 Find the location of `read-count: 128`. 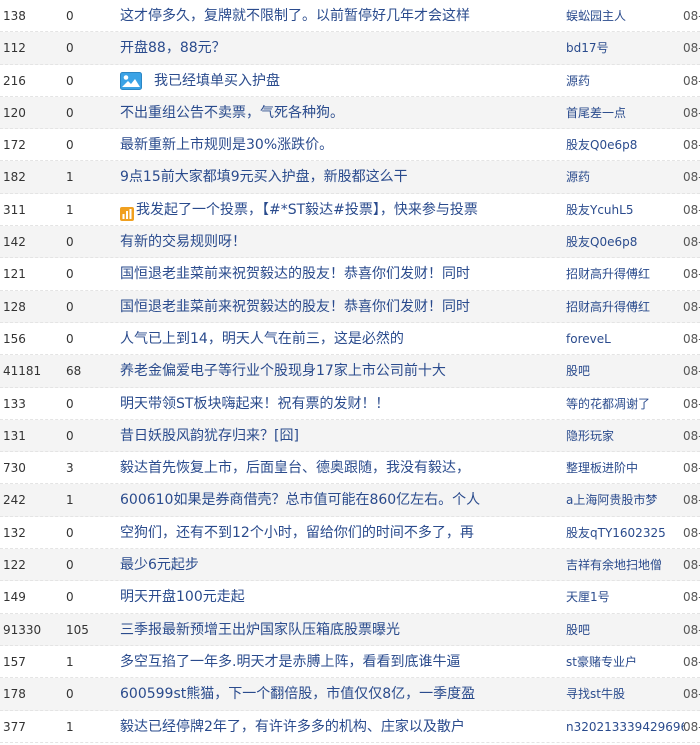

read-count: 128 is located at coordinates (14, 306).